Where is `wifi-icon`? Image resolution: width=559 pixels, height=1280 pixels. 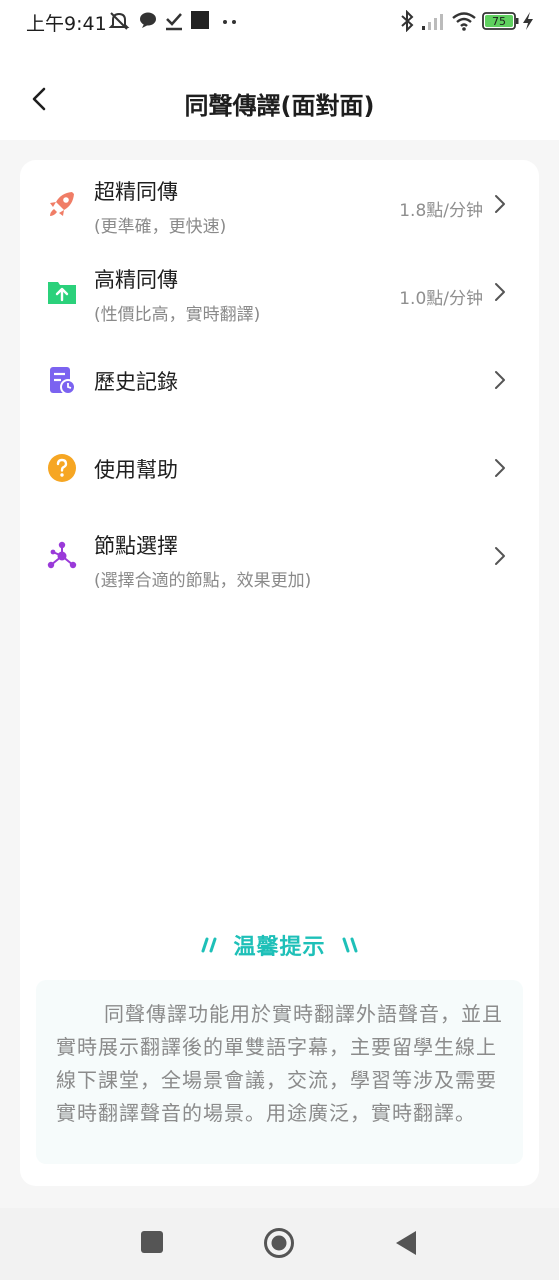
wifi-icon is located at coordinates (464, 23).